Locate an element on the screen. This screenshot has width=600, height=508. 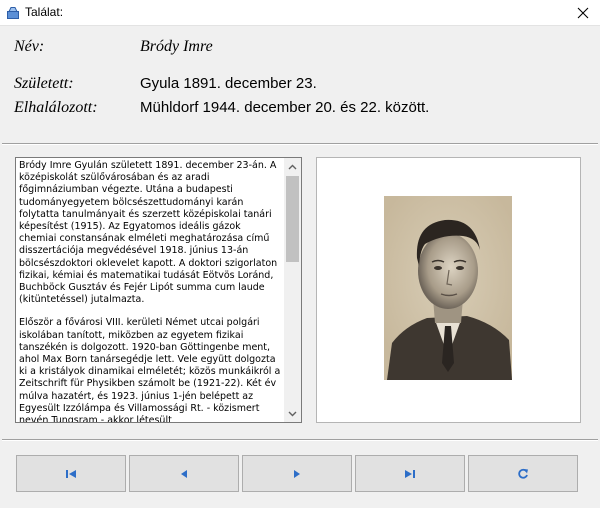
last-record-button is located at coordinates (410, 473).